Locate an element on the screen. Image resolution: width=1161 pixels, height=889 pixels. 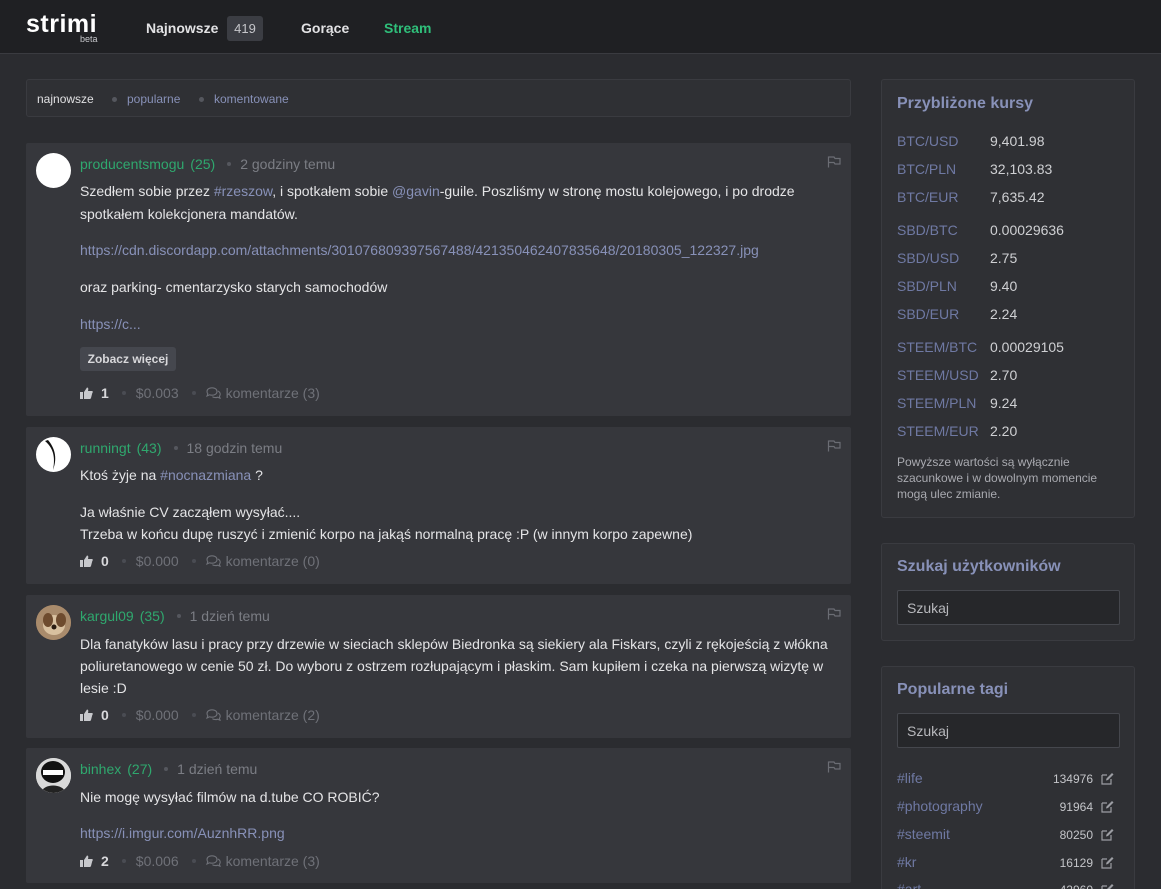
rate-value: 2.24 is located at coordinates (1004, 314).